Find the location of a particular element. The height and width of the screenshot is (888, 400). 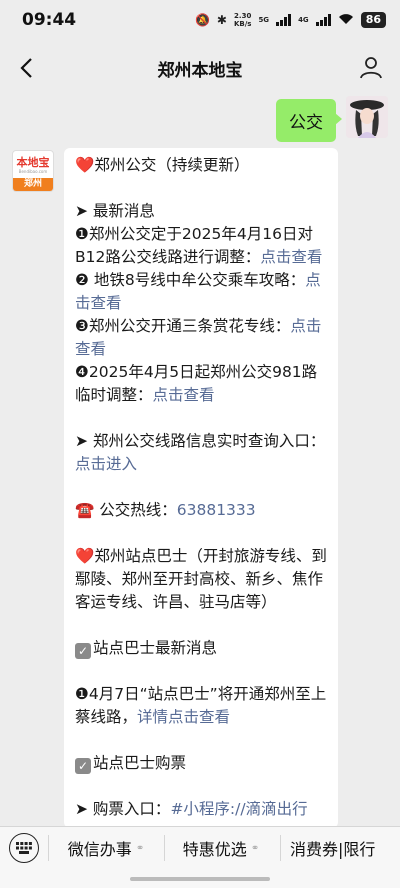

bus-news-title: 站点巴士最新消息 is located at coordinates (155, 648).